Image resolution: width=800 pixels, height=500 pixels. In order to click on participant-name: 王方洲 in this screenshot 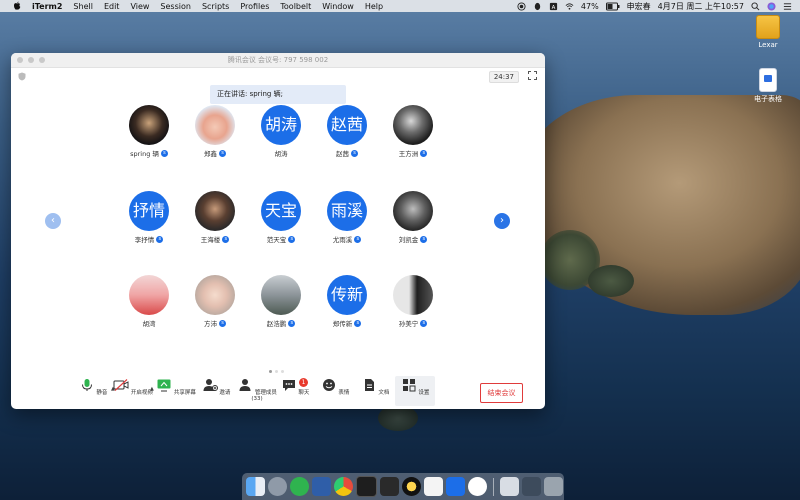, I will do `click(408, 154)`.